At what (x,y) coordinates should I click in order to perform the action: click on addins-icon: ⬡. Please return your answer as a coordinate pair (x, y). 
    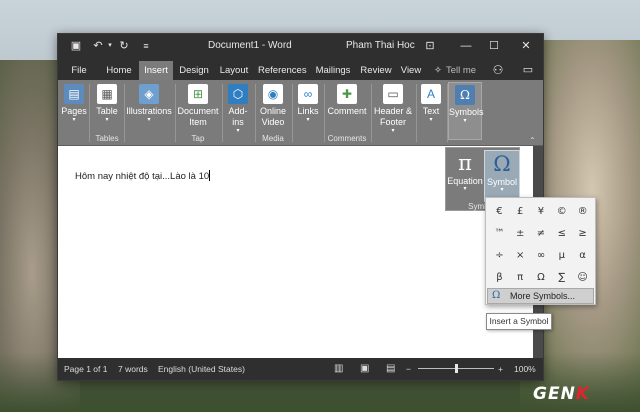
    Looking at the image, I should click on (238, 94).